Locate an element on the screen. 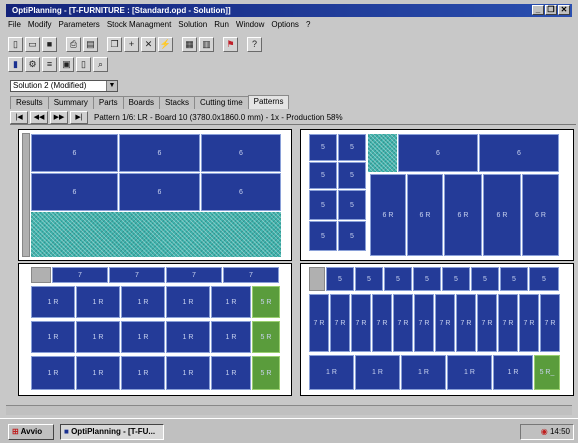  menu-run: Run is located at coordinates (221, 25).